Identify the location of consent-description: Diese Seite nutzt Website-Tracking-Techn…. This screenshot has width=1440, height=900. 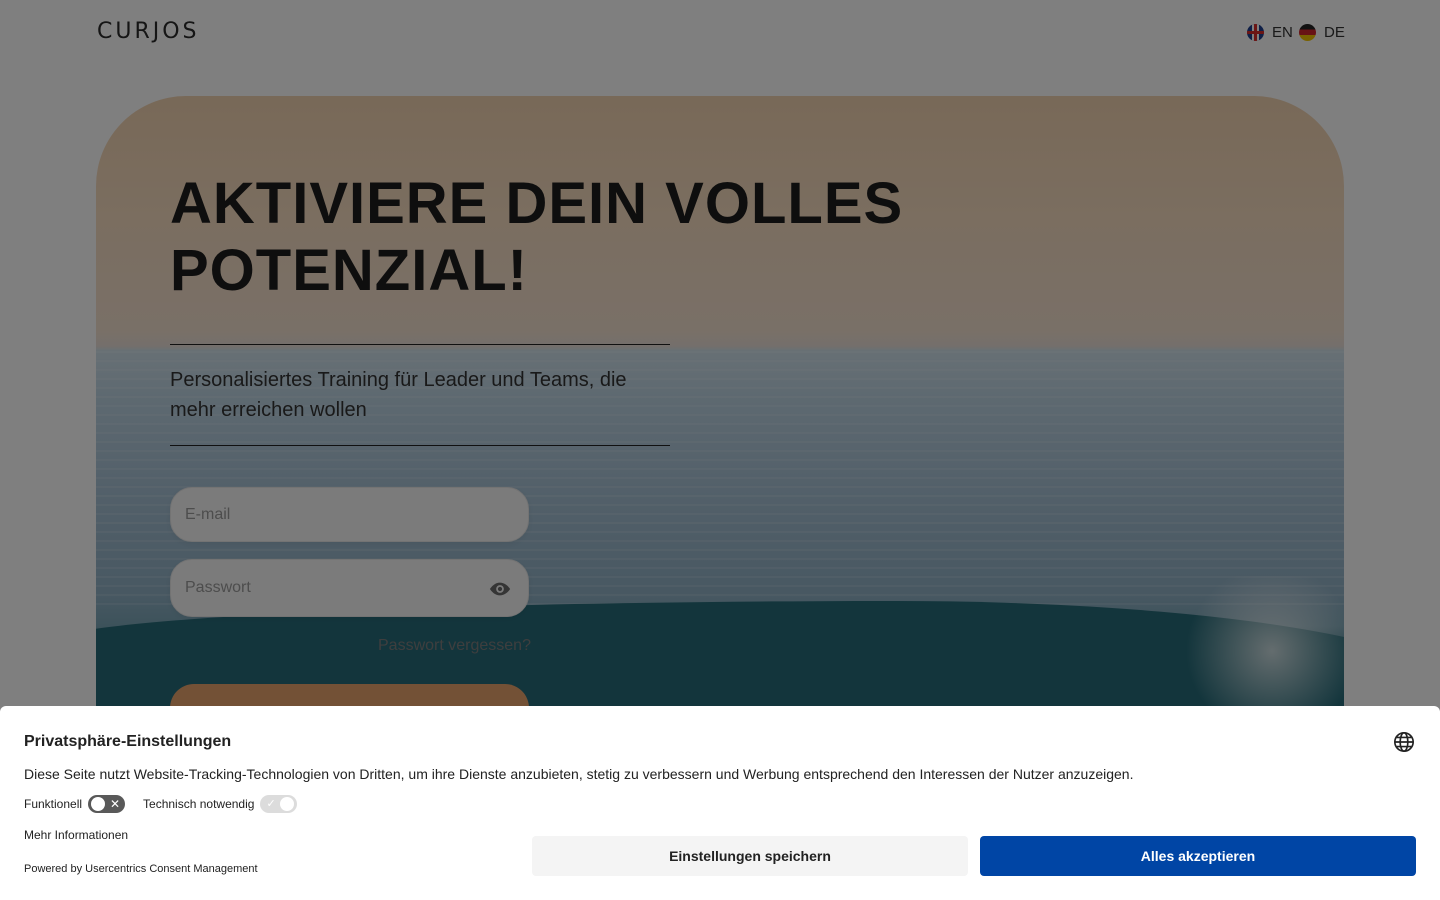
(579, 774).